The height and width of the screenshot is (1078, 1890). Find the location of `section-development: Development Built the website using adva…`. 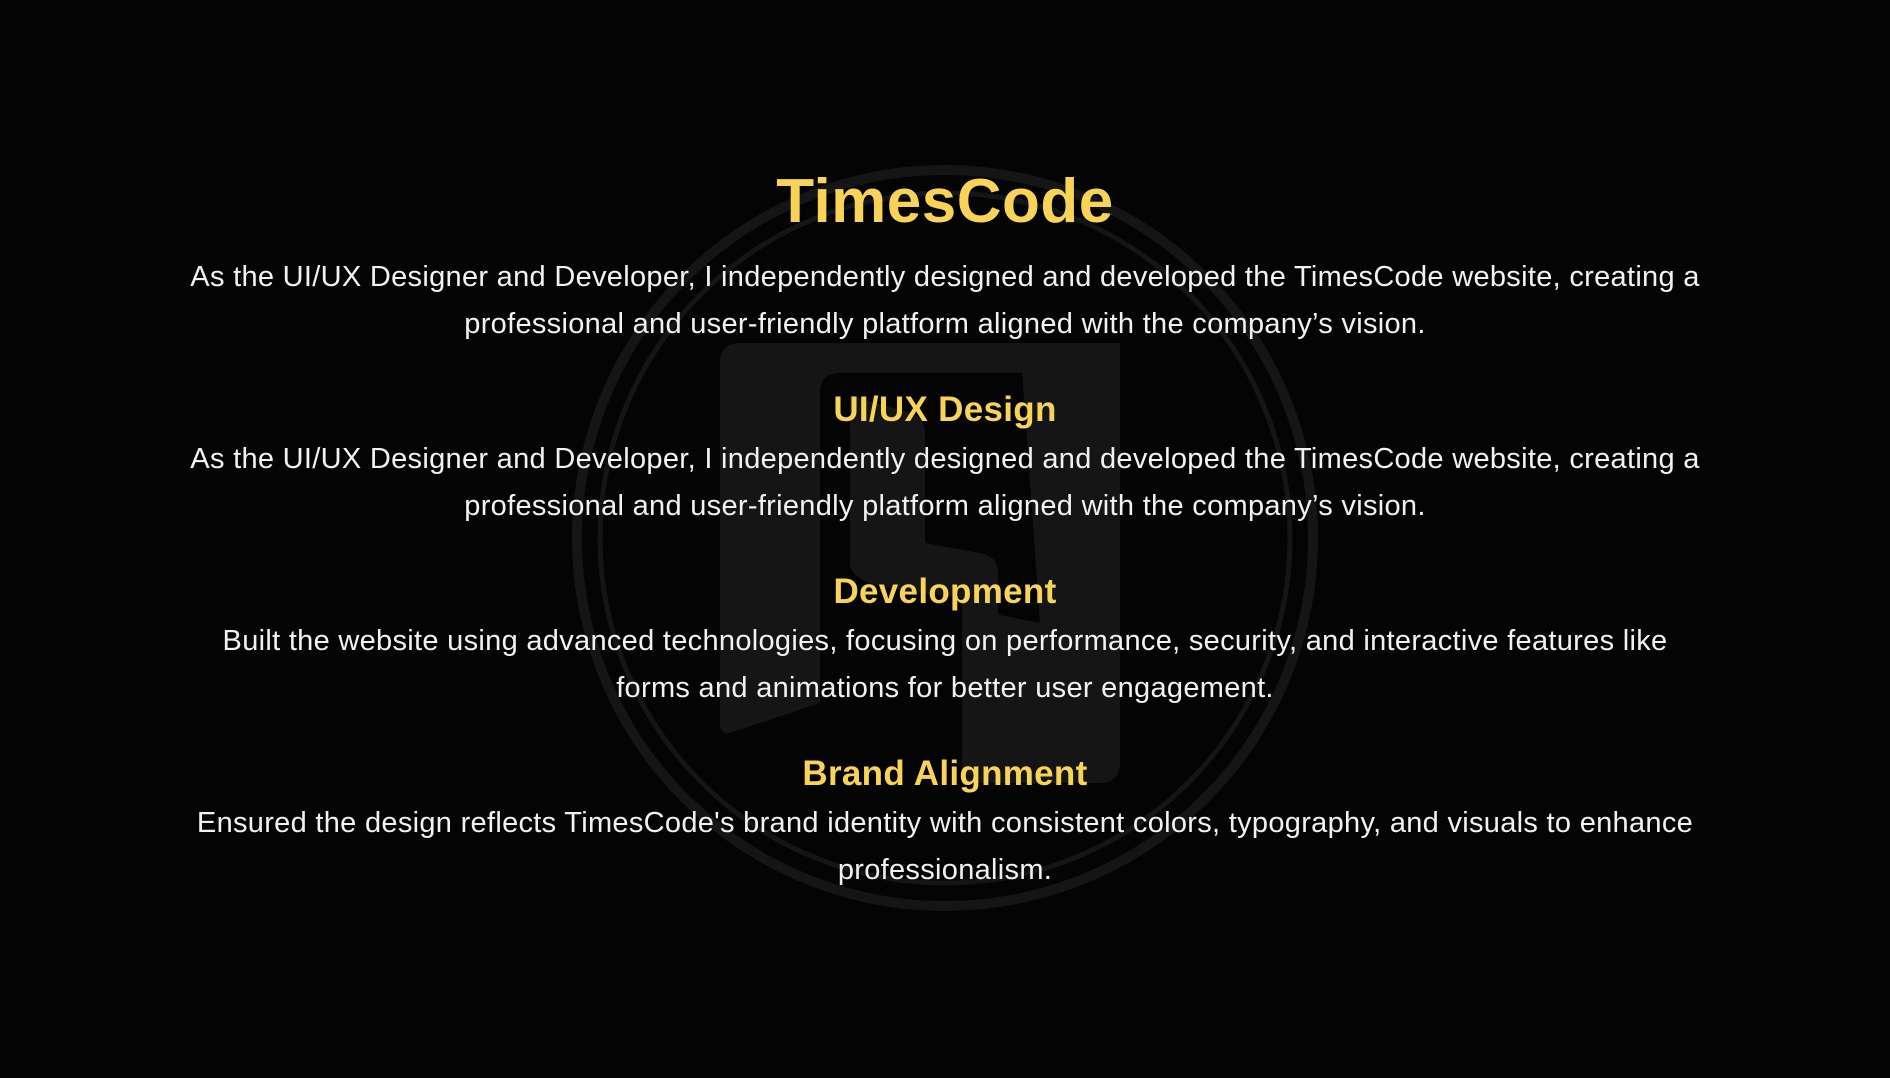

section-development: Development Built the website using adva… is located at coordinates (945, 641).